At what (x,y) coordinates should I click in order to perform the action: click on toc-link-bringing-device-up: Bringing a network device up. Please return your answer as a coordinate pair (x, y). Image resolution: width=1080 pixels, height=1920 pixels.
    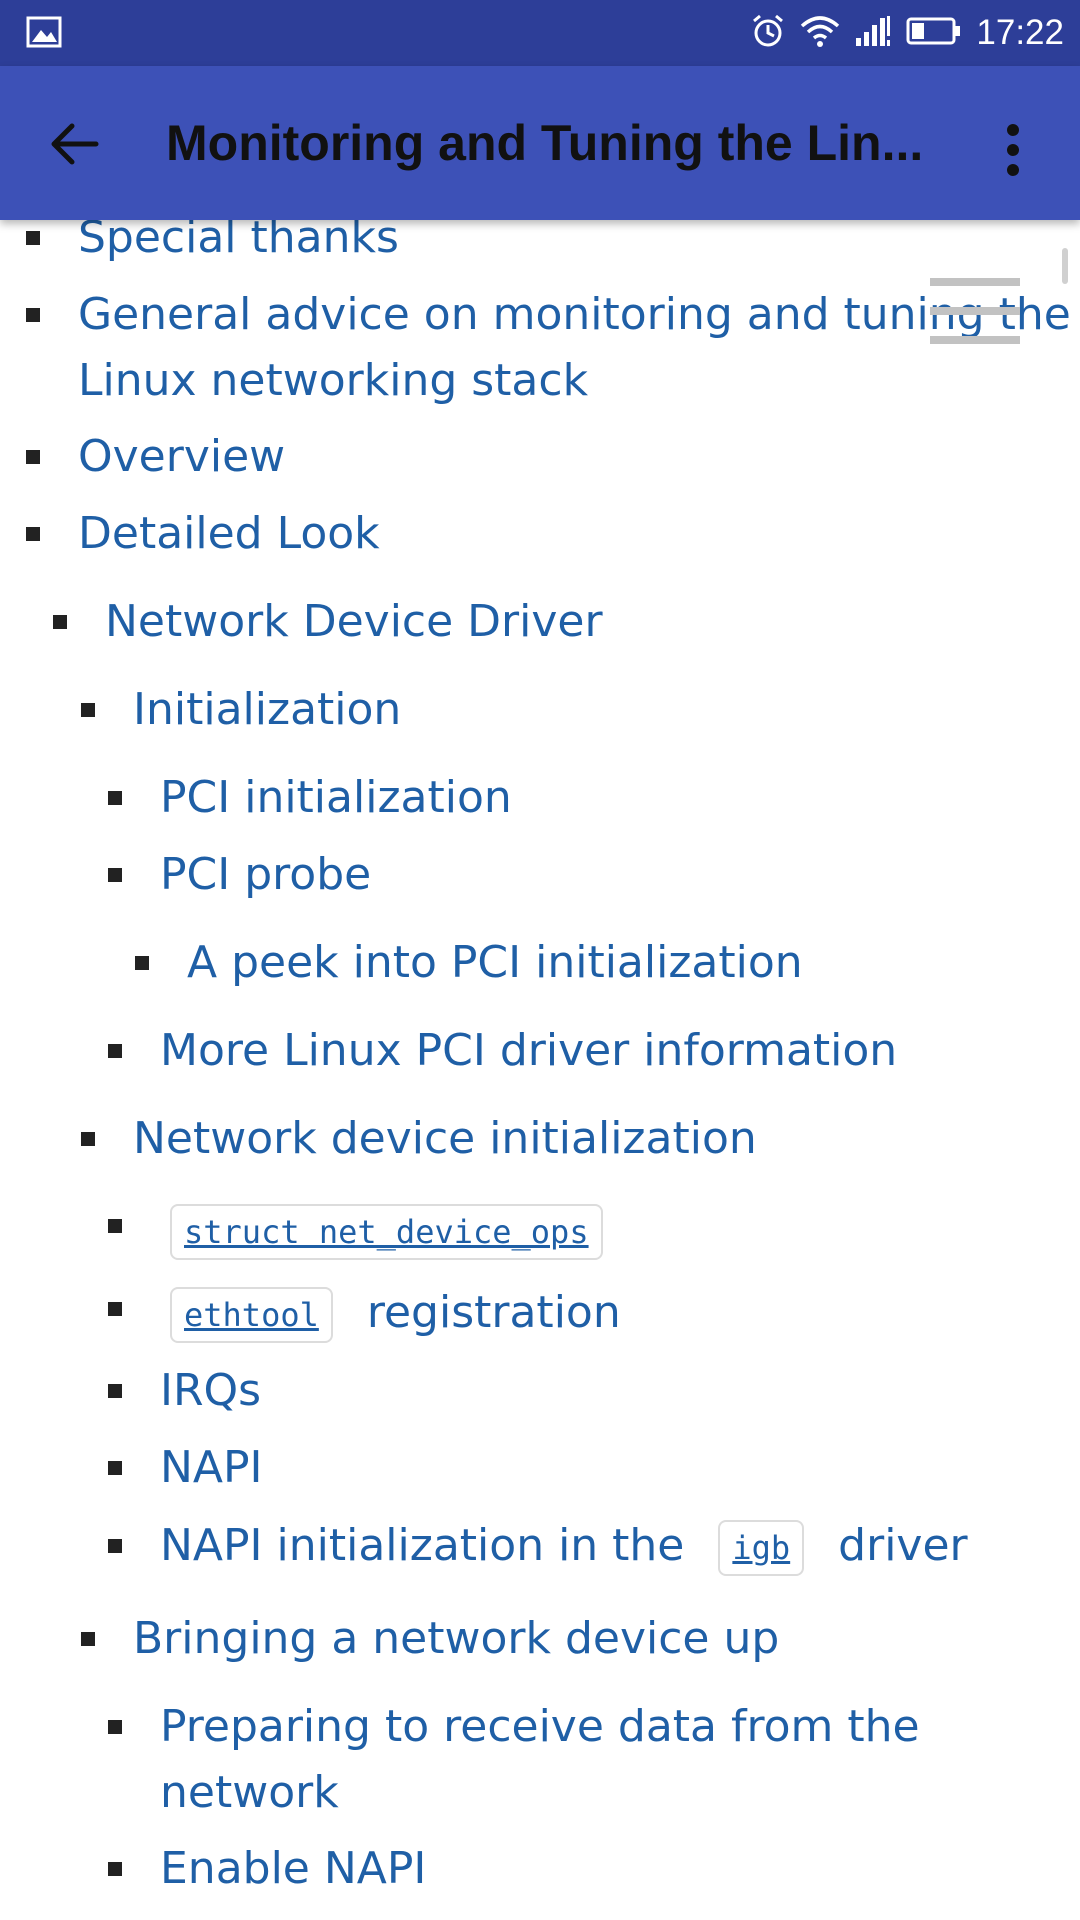
    Looking at the image, I should click on (456, 1639).